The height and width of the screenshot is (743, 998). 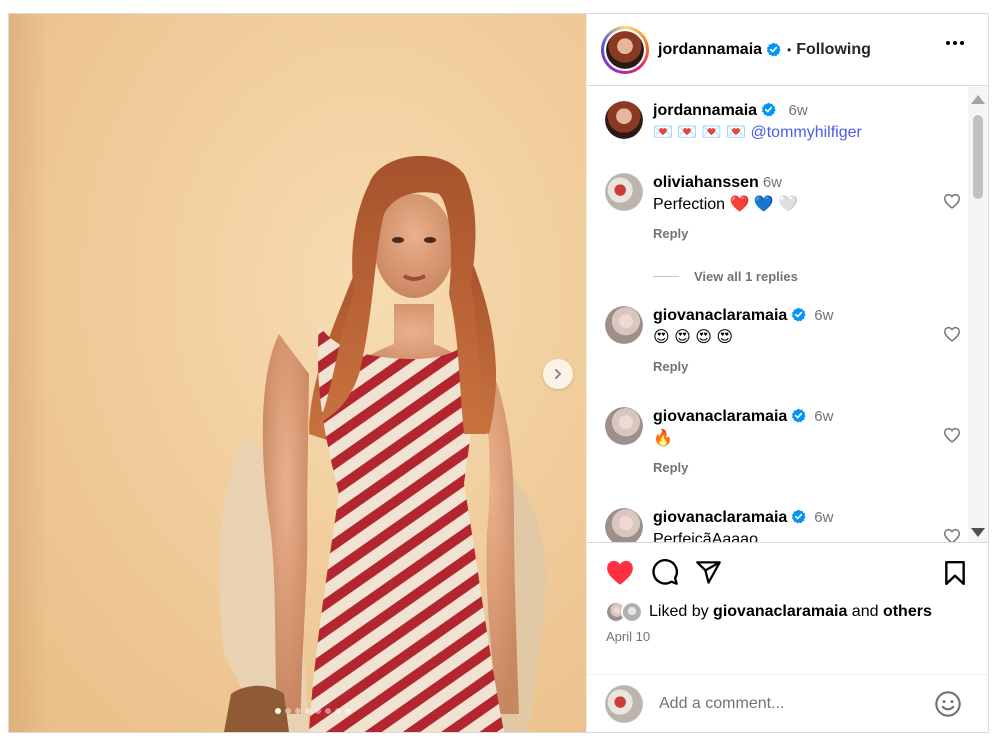 I want to click on comment-icon, so click(x=665, y=572).